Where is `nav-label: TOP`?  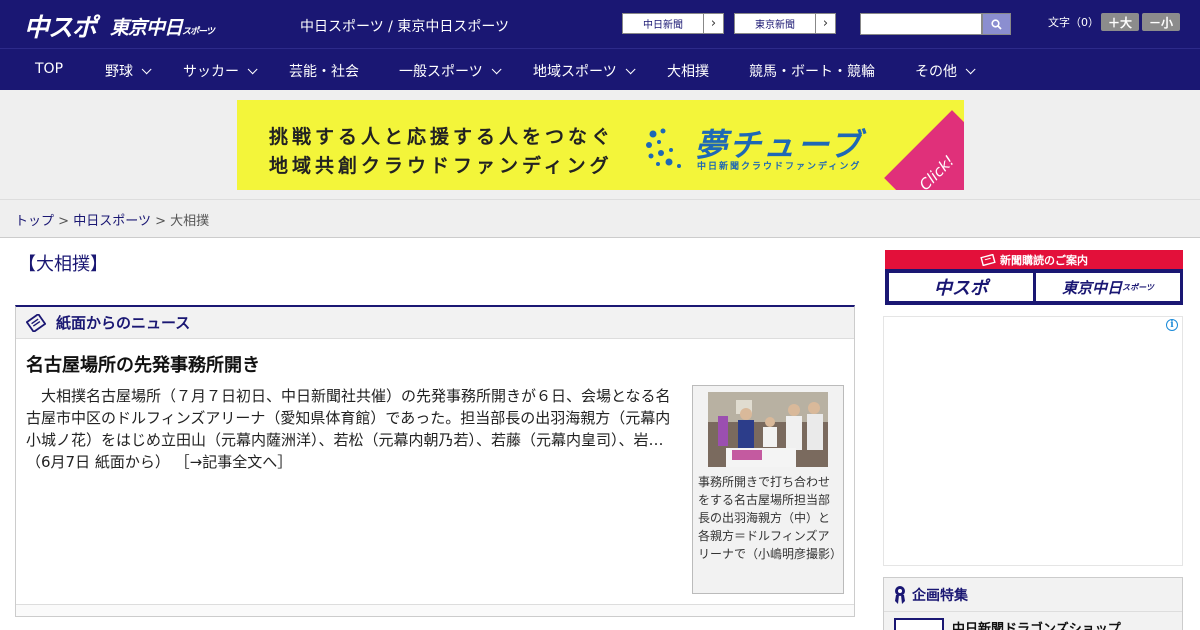 nav-label: TOP is located at coordinates (49, 69).